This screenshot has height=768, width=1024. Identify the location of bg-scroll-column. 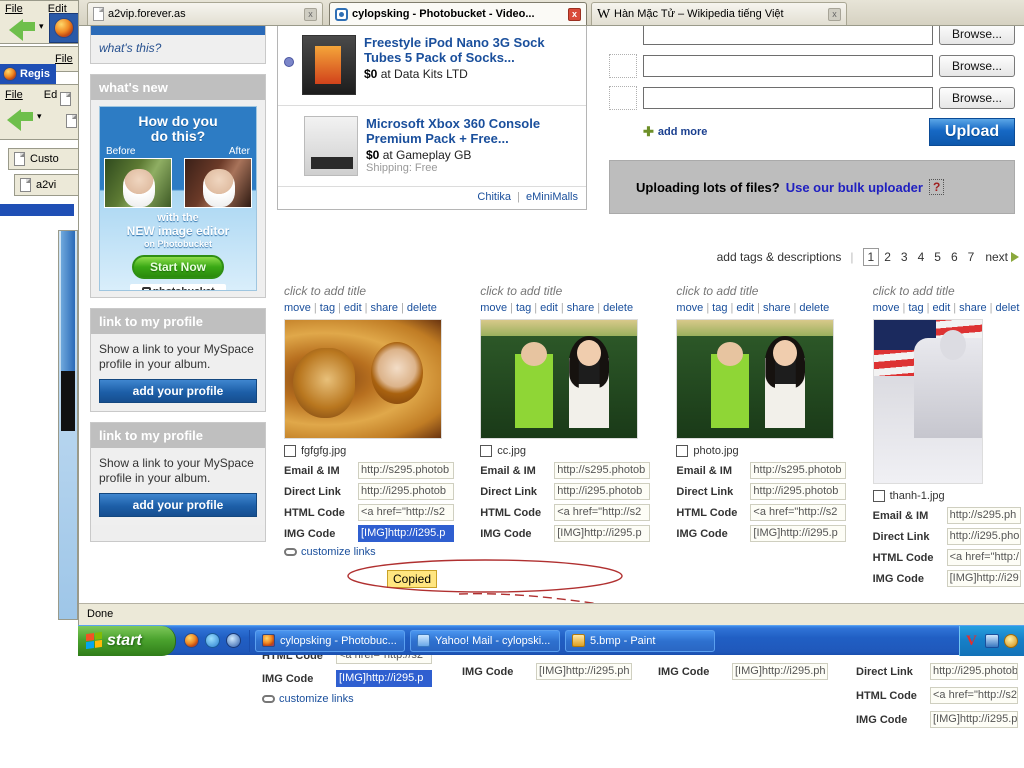
(68, 425).